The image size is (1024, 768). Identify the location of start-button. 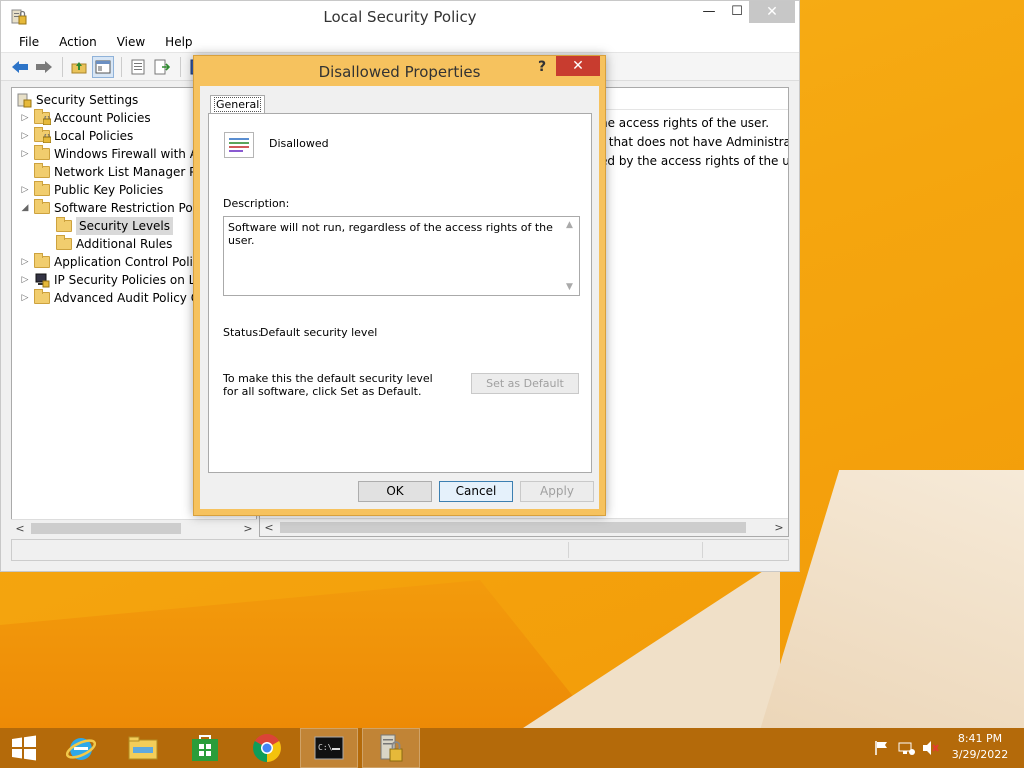
(24, 748).